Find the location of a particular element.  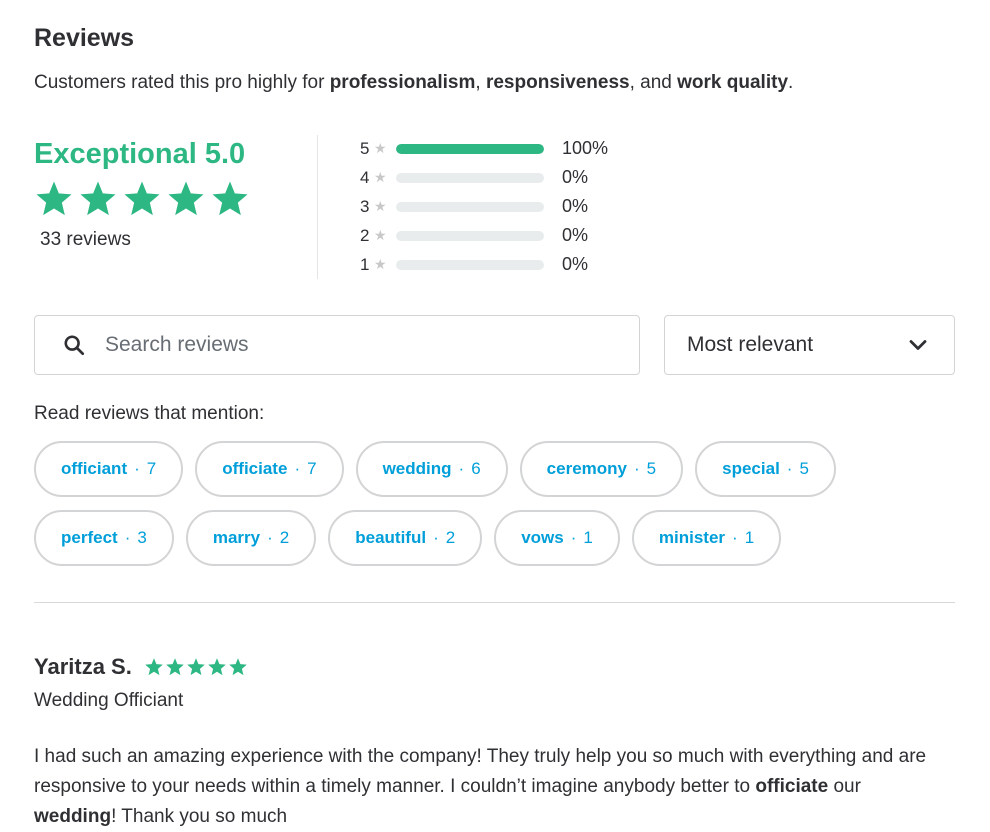

mention-chip: special · 5 is located at coordinates (765, 469).